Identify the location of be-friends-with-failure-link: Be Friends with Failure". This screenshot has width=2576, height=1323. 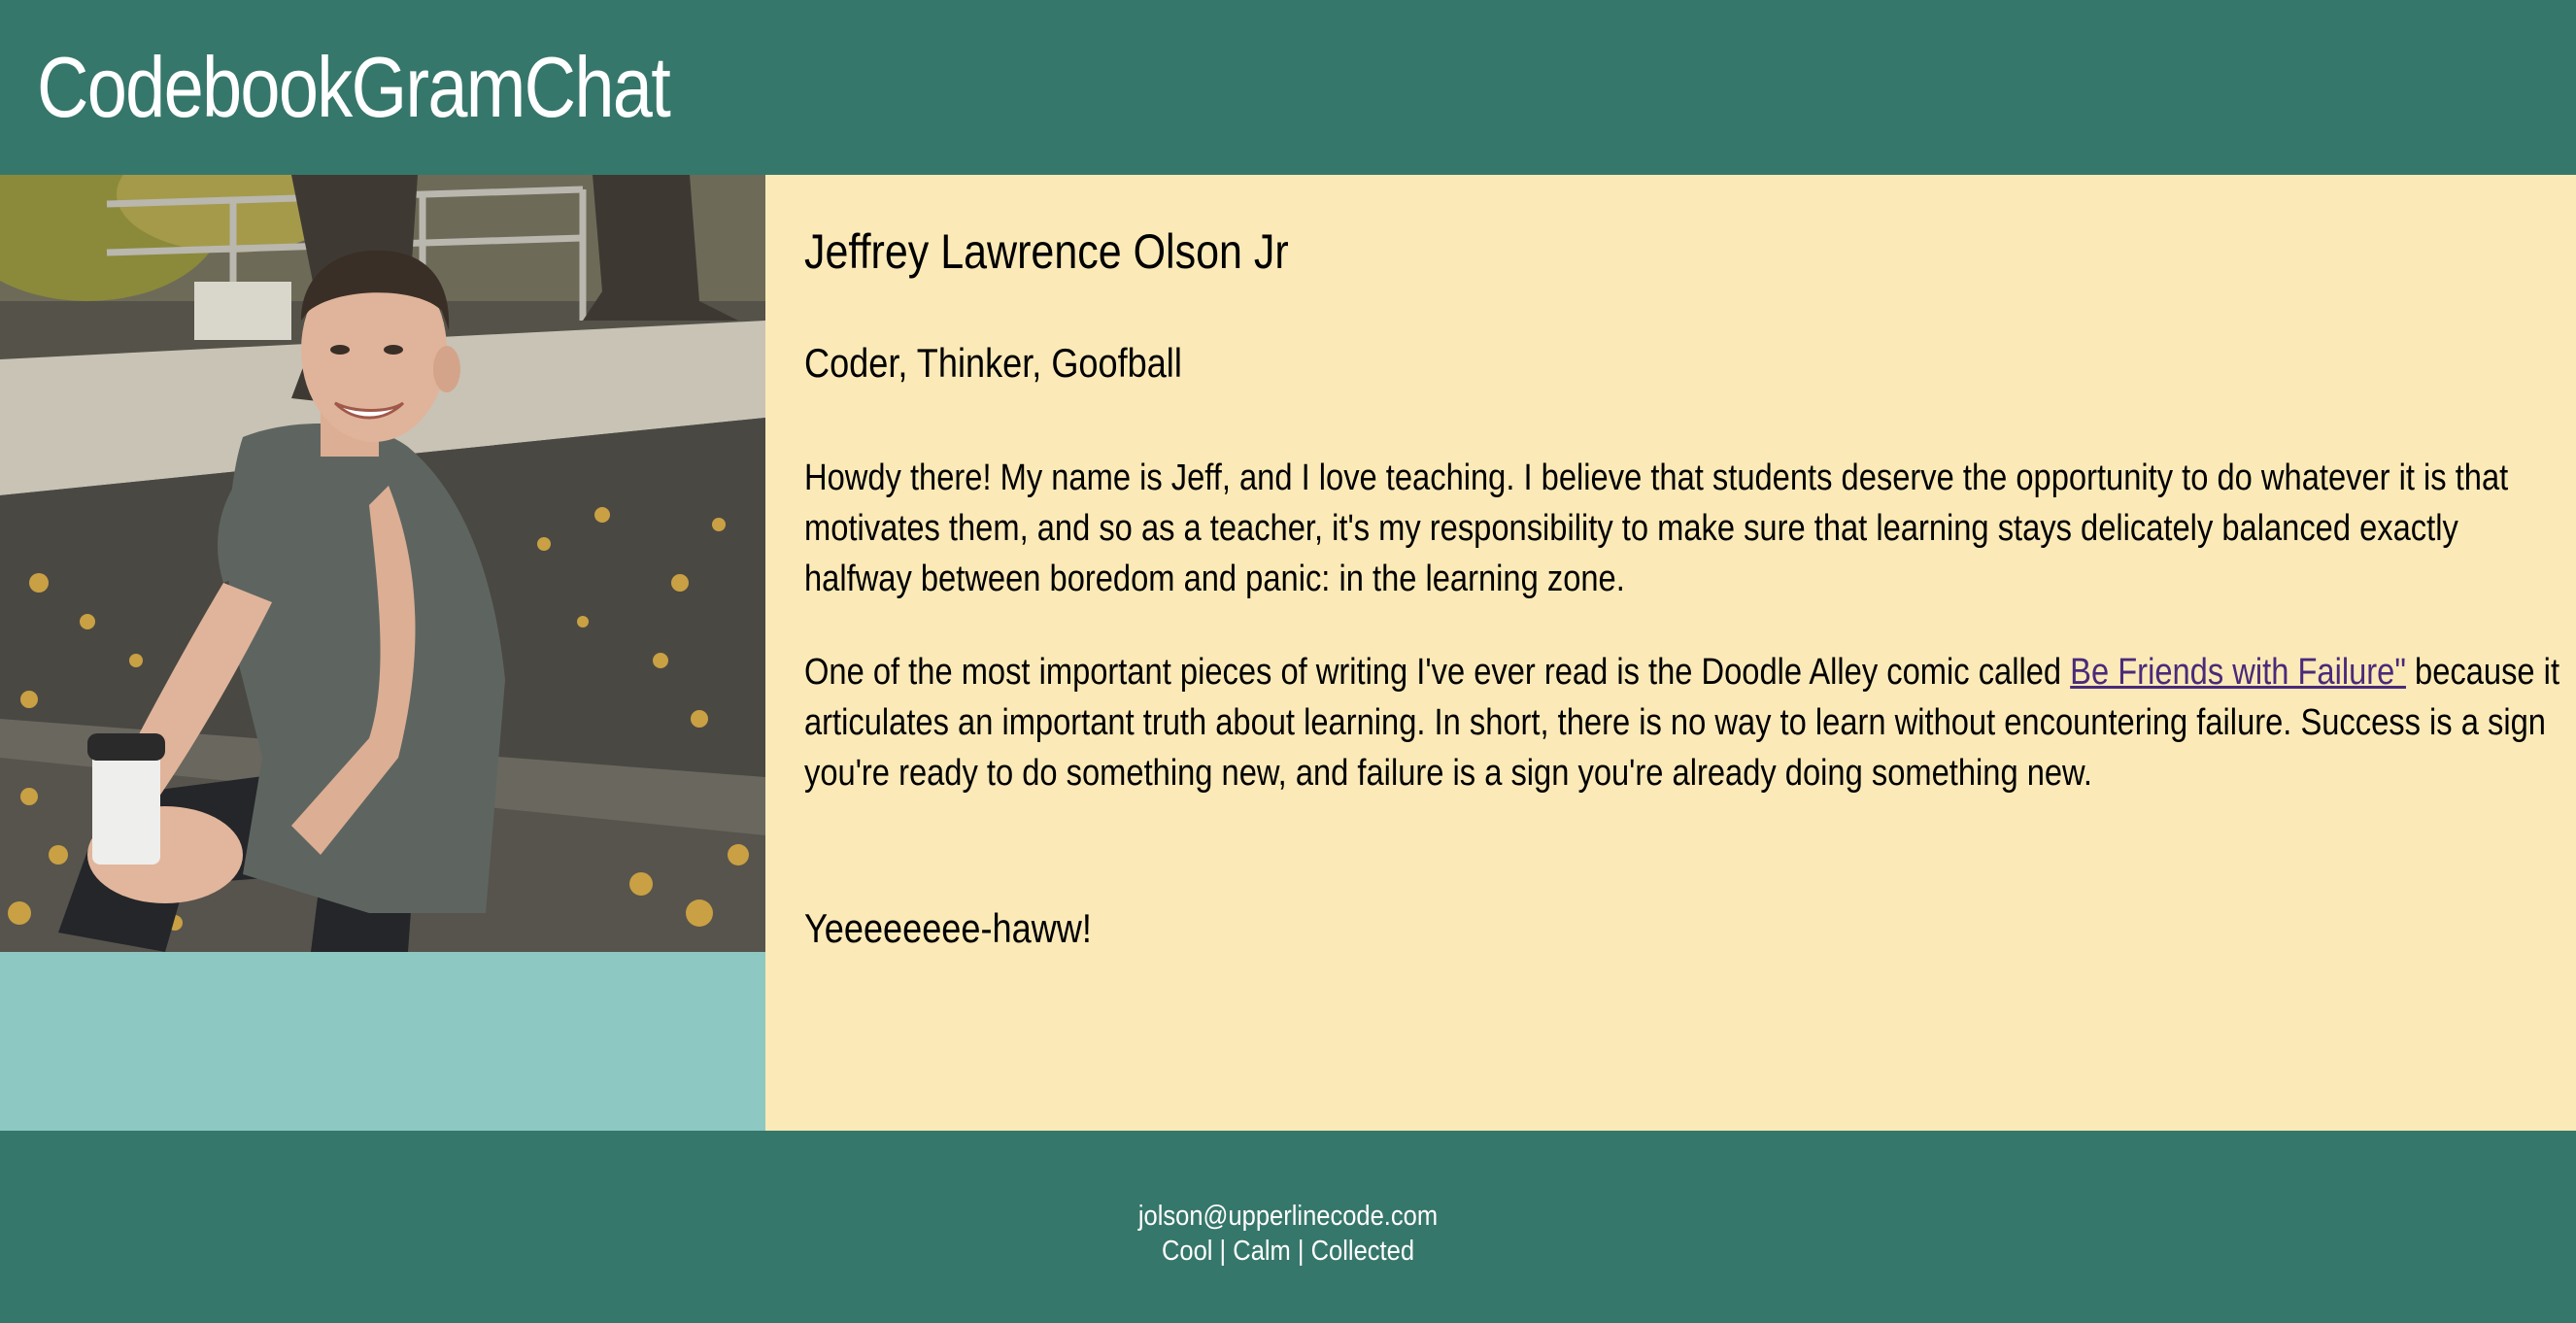
(2238, 672).